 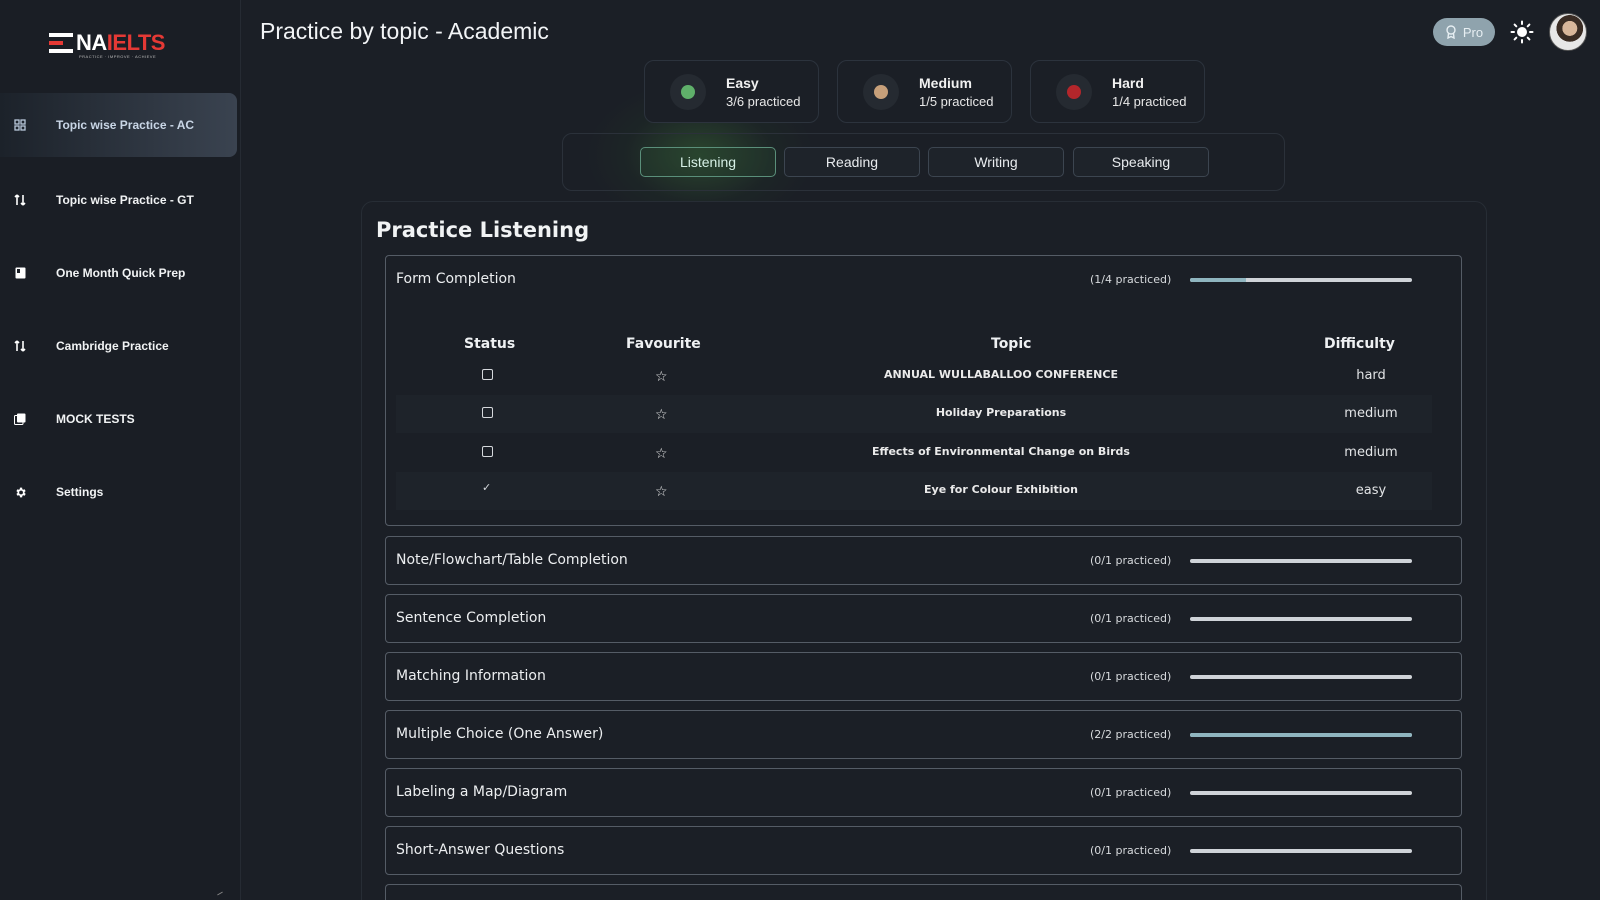 I want to click on table-row: ☆ Holiday Preparations medium, so click(x=914, y=414).